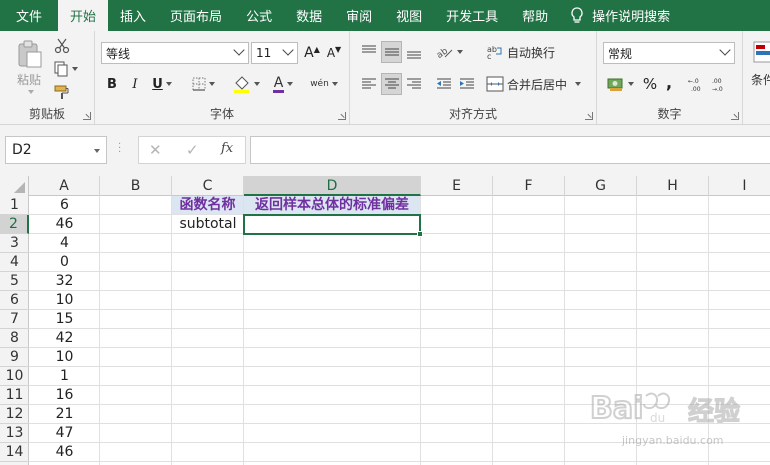  What do you see at coordinates (246, 84) in the screenshot?
I see `fill-color-button` at bounding box center [246, 84].